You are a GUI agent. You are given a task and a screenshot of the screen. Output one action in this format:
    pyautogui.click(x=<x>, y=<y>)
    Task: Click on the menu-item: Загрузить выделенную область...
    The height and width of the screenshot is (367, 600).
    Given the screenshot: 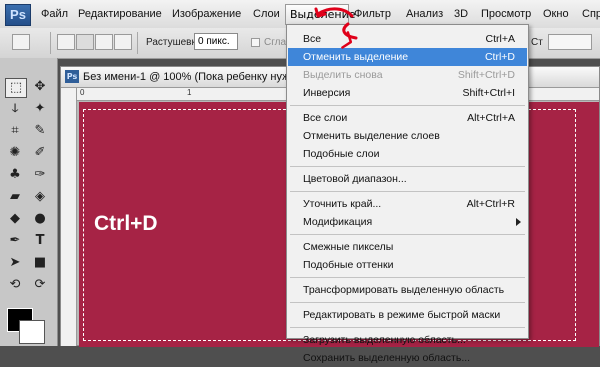 What is the action you would take?
    pyautogui.click(x=407, y=340)
    